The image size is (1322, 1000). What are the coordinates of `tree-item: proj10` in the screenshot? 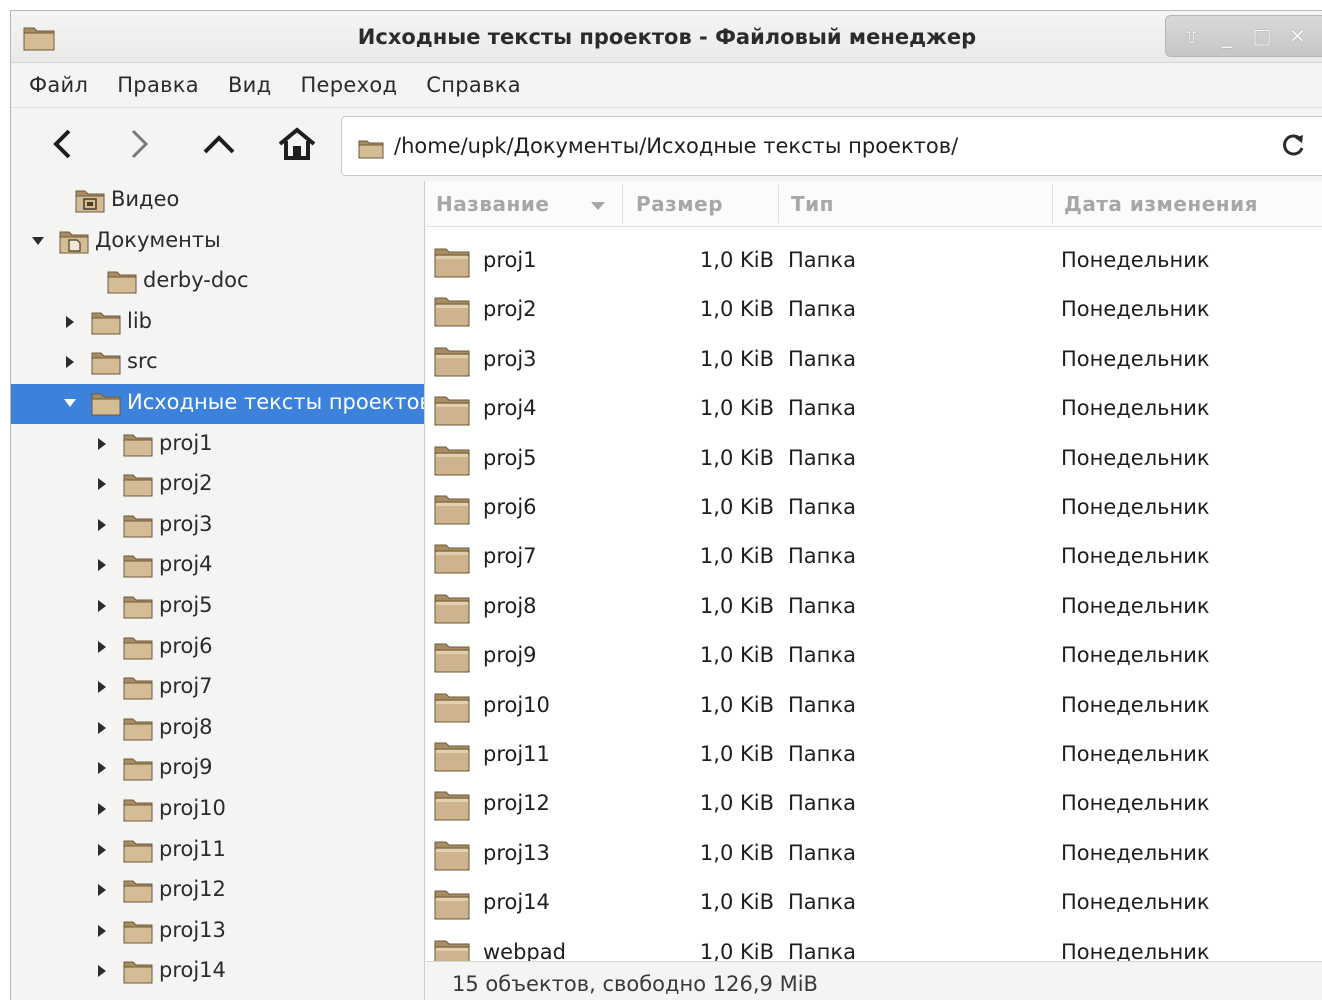 It's located at (217, 810).